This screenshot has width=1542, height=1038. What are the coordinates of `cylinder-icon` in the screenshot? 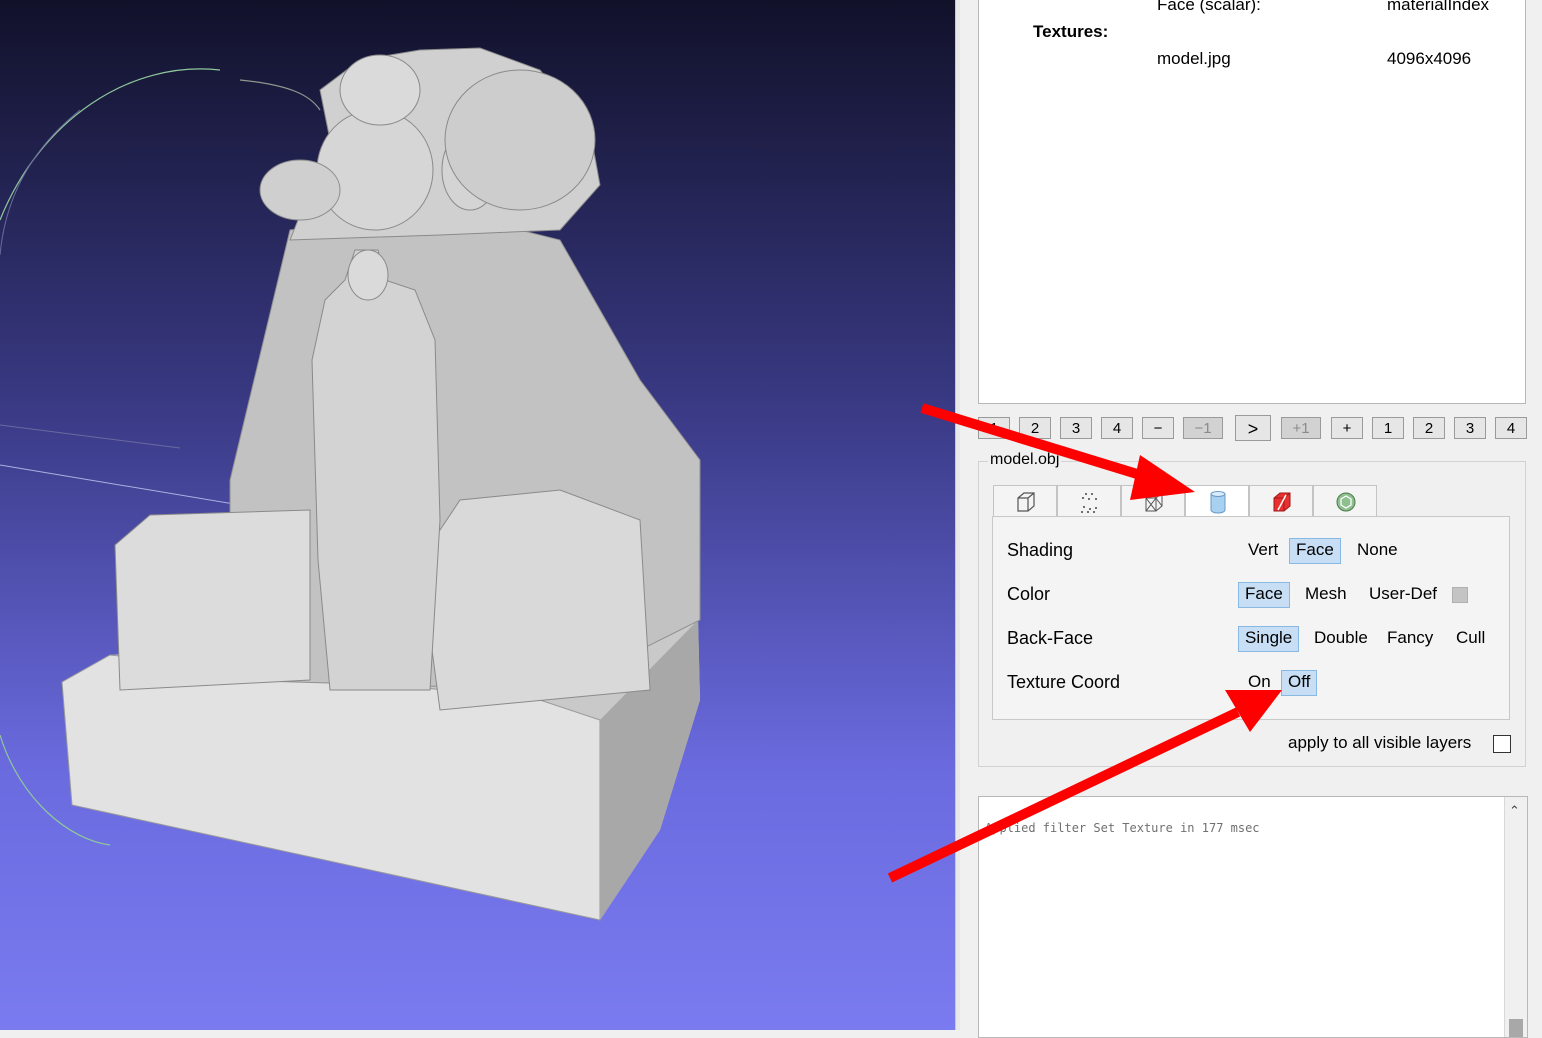 It's located at (1218, 502).